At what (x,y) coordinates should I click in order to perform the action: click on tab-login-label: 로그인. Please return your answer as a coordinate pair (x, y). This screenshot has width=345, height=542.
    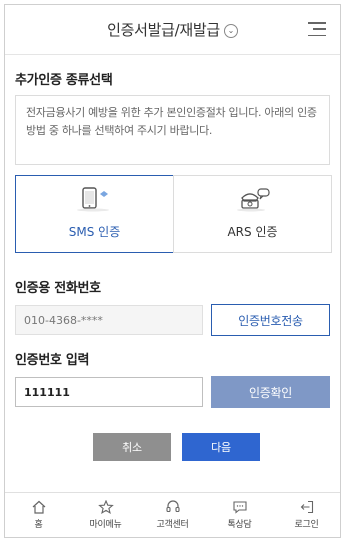
    Looking at the image, I should click on (306, 525).